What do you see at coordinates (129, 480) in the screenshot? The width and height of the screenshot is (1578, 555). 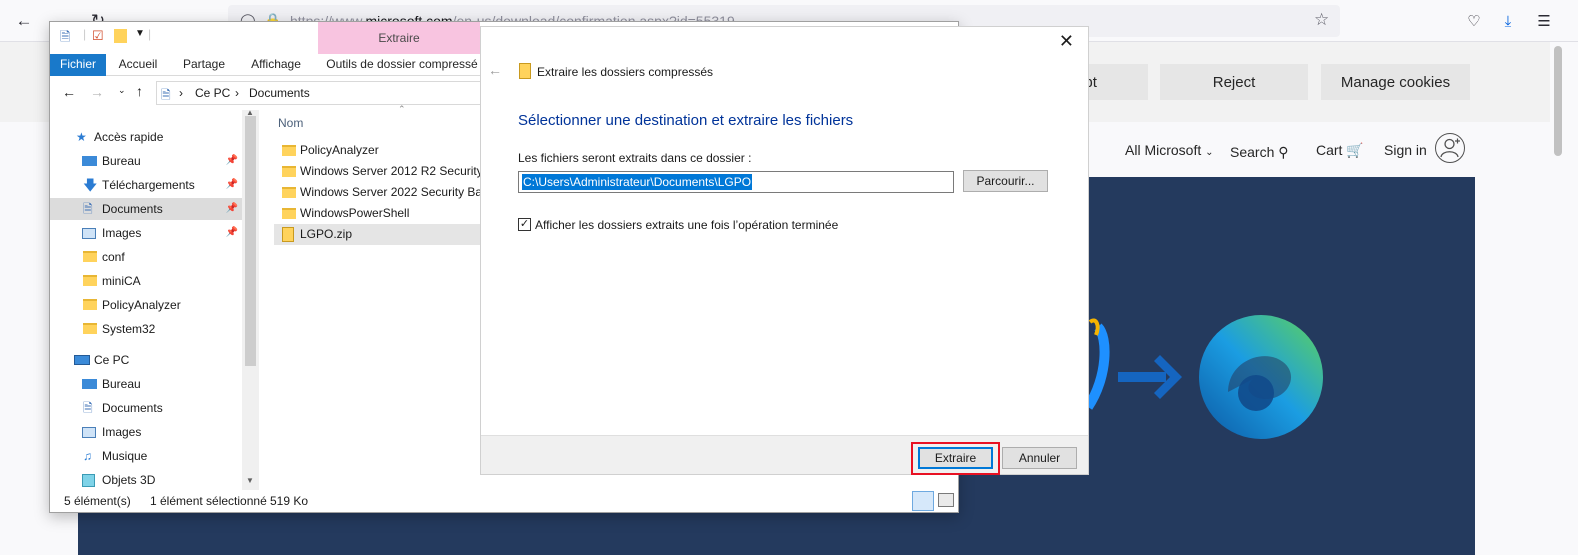 I see `nav-label: Objets 3D` at bounding box center [129, 480].